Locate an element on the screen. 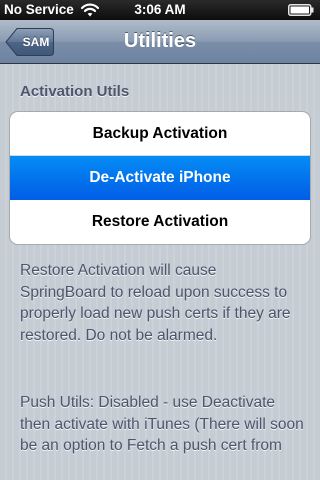 The height and width of the screenshot is (480, 320). navigation-bar: SAM Utilities is located at coordinates (160, 42).